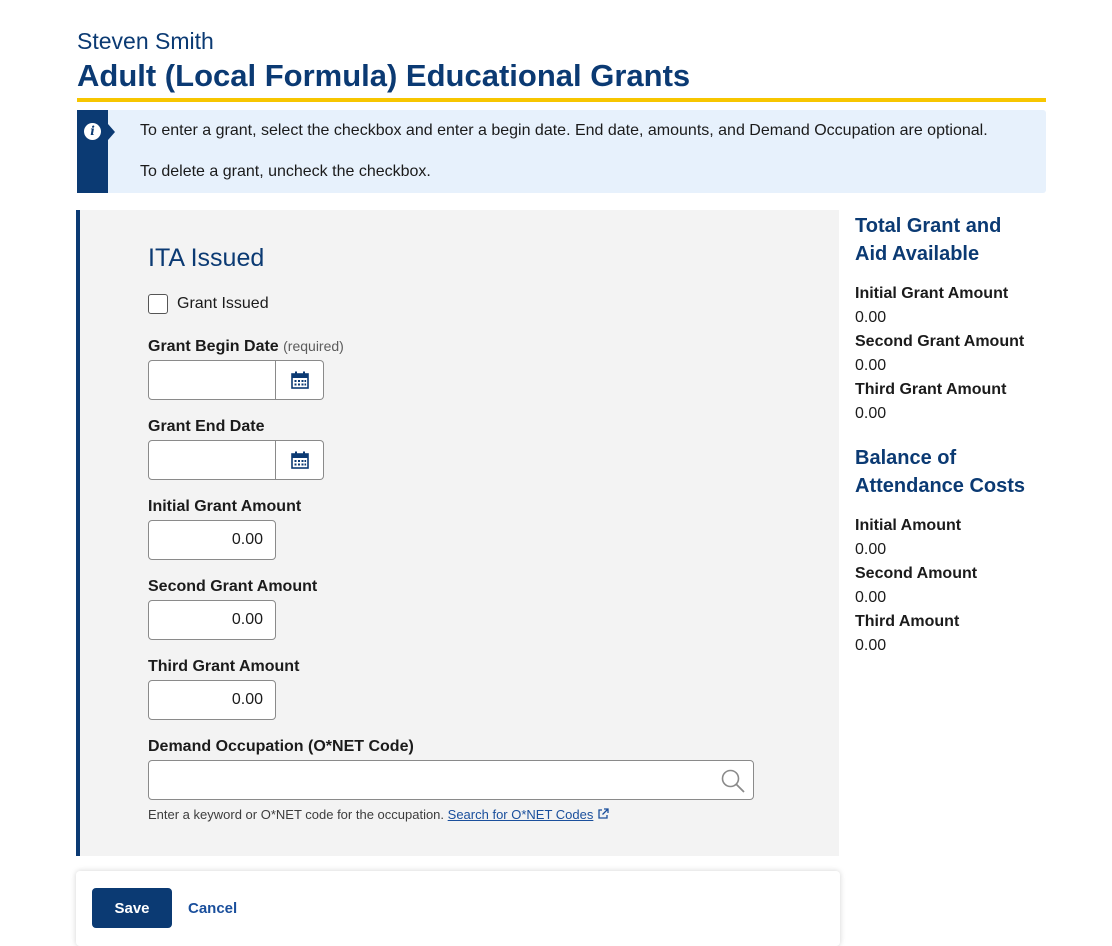  Describe the element at coordinates (932, 293) in the screenshot. I see `summary-label: Initial Grant Amount` at that location.